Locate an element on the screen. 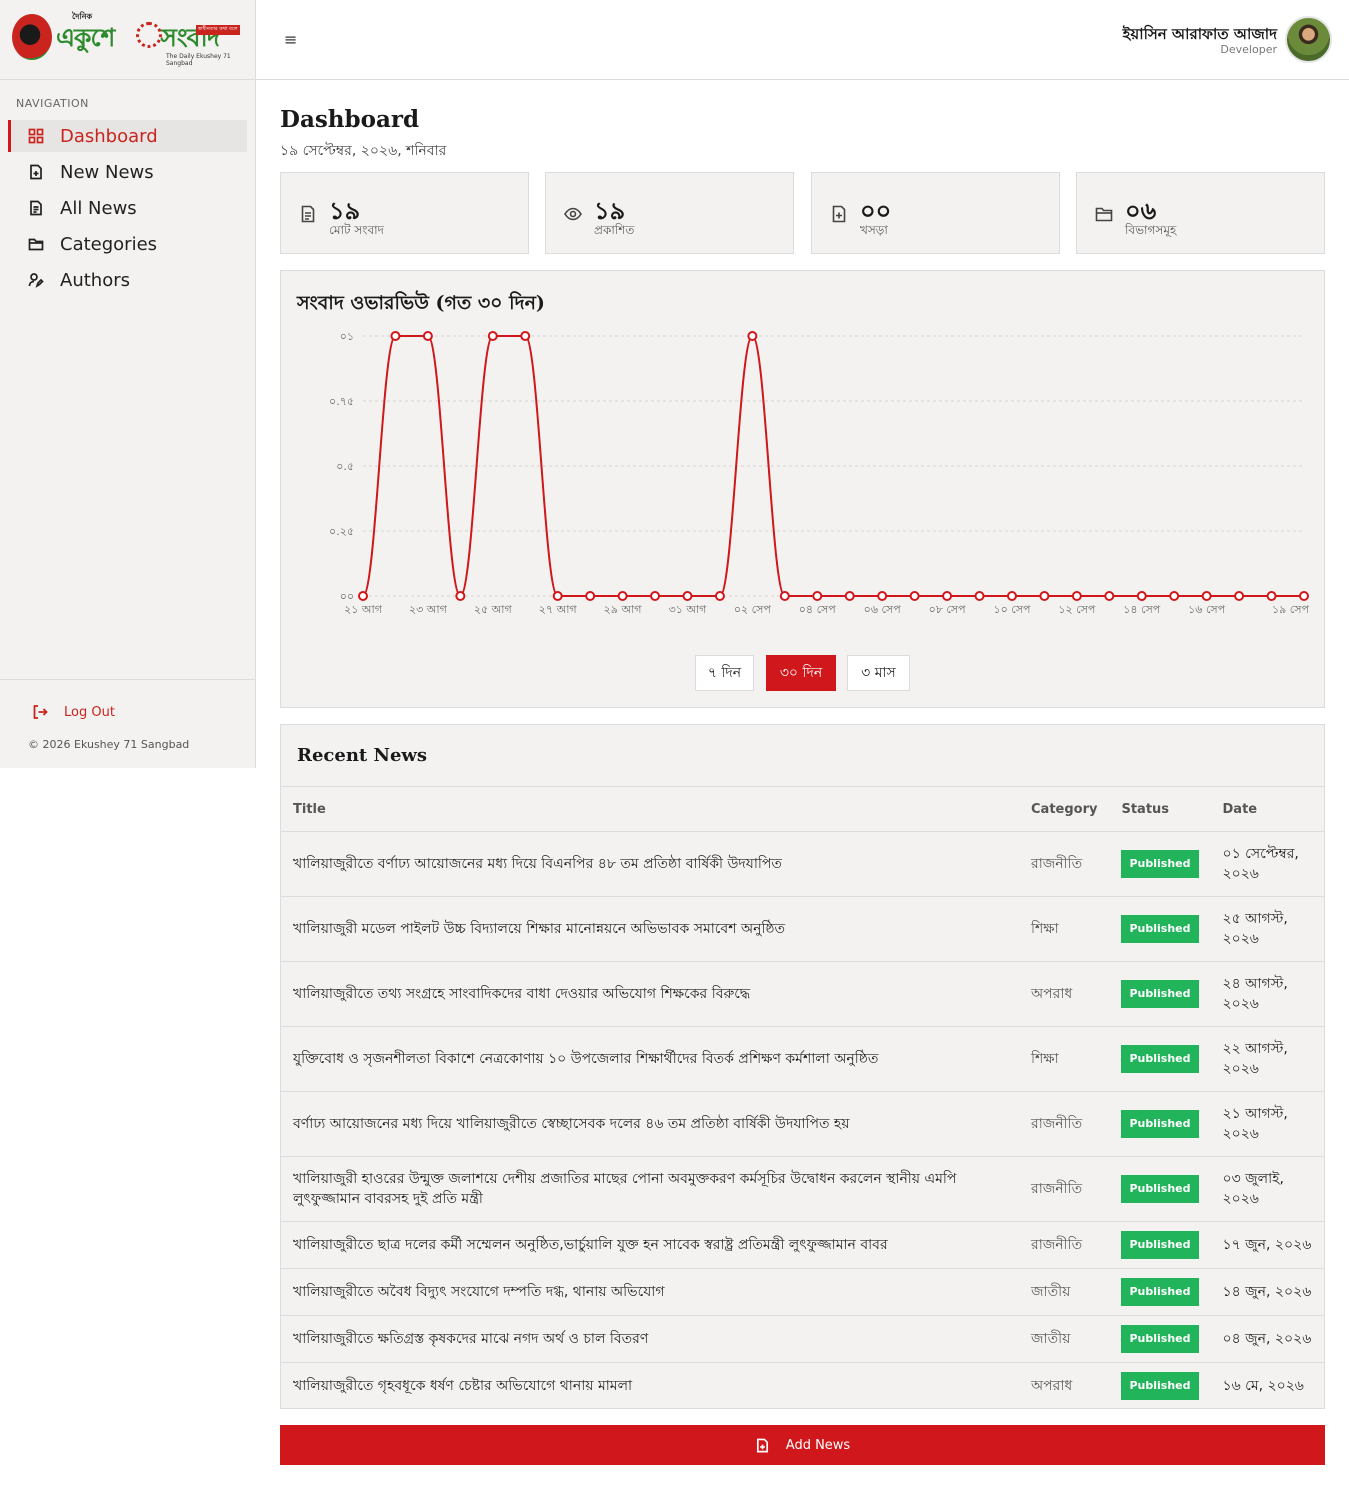  news-date-cell: ১৪ জুন, ২০২৬ is located at coordinates (1267, 1292).